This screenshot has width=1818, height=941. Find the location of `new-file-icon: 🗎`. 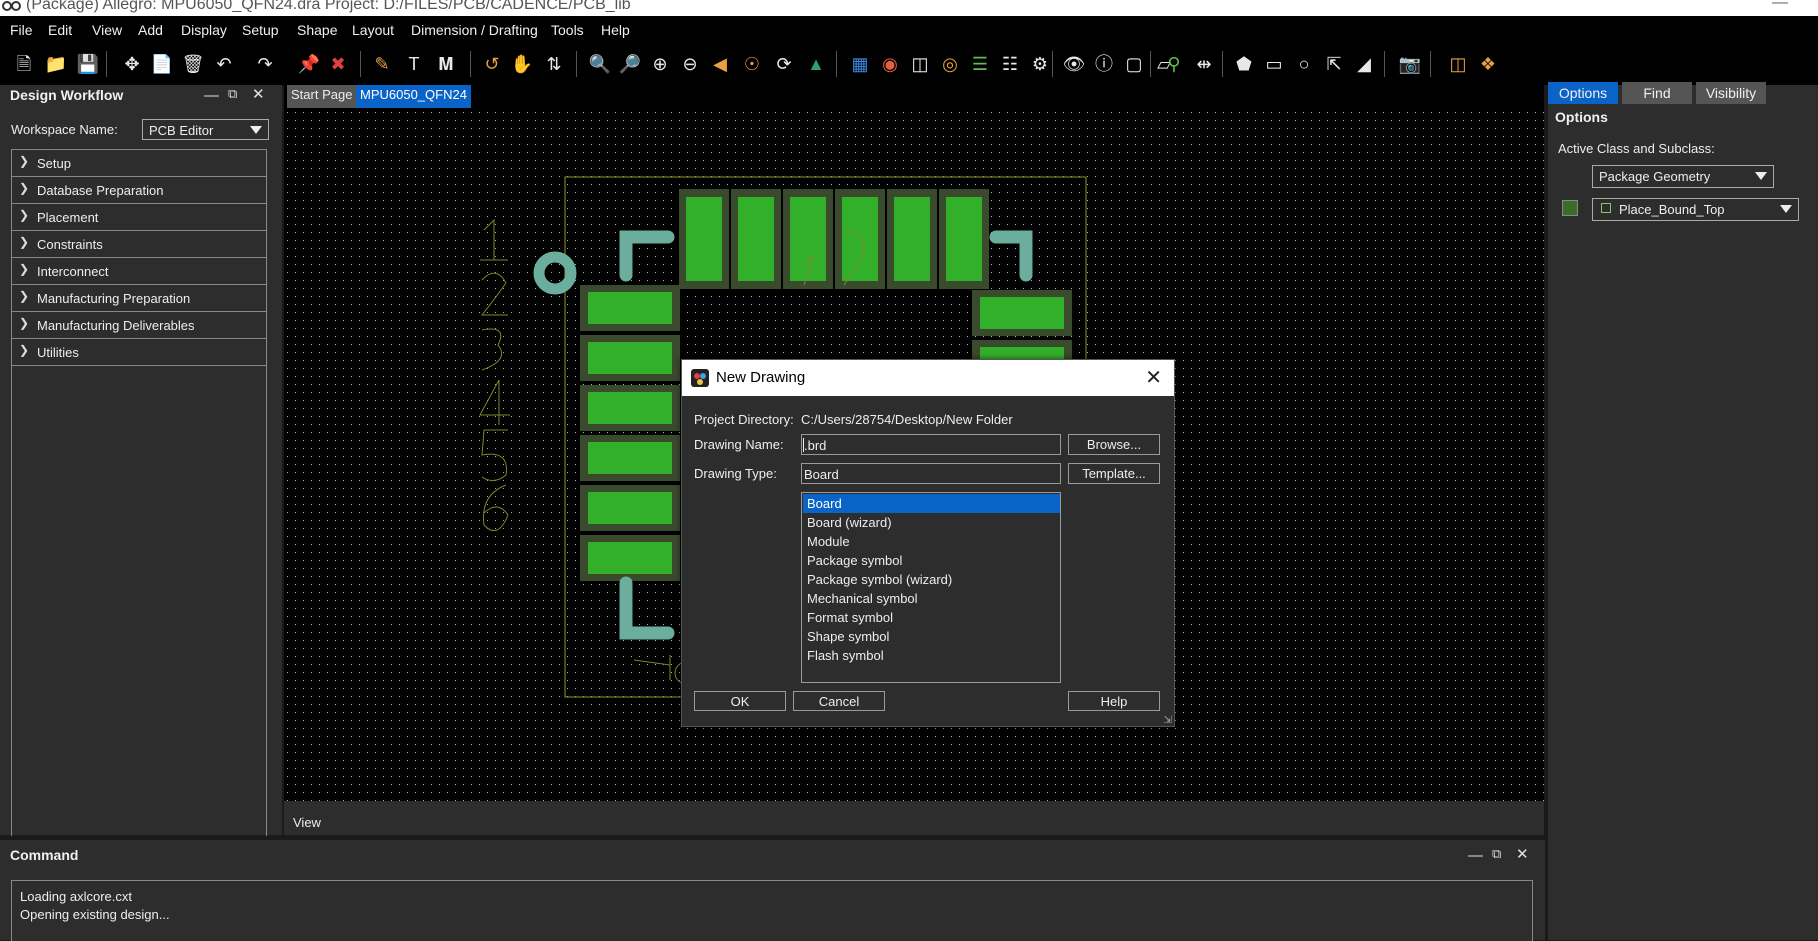

new-file-icon: 🗎 is located at coordinates (24, 64).